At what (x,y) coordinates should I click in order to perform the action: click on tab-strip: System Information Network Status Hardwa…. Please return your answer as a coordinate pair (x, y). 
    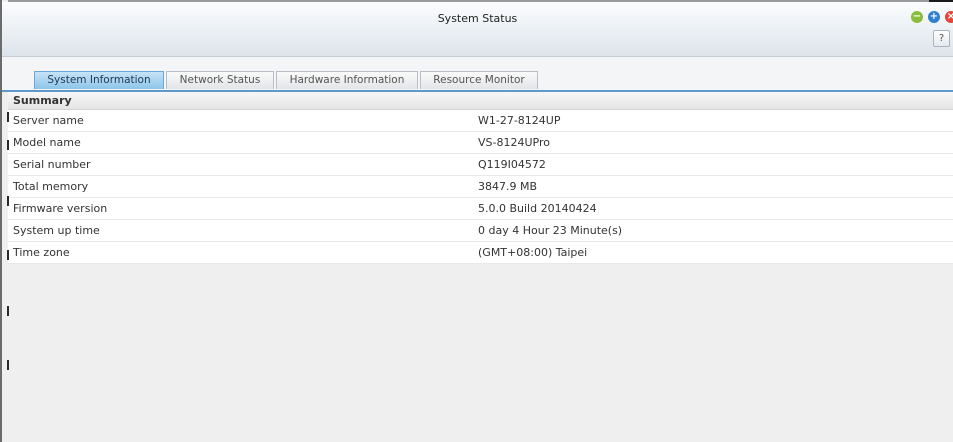
    Looking at the image, I should click on (477, 74).